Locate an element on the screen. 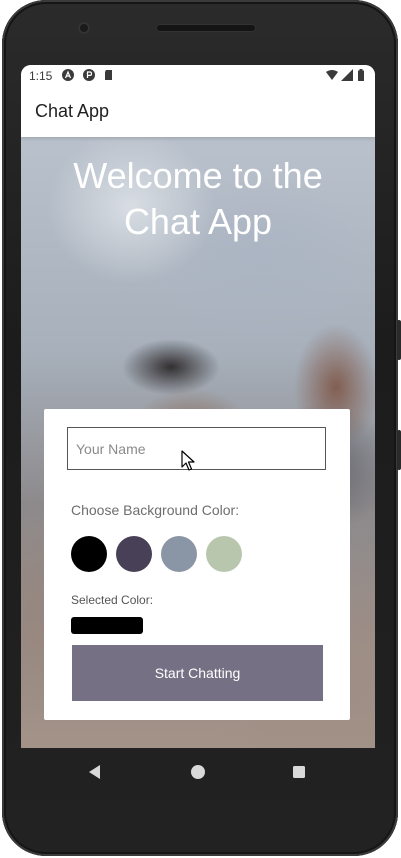 The height and width of the screenshot is (858, 401). app-bar: Chat App is located at coordinates (198, 112).